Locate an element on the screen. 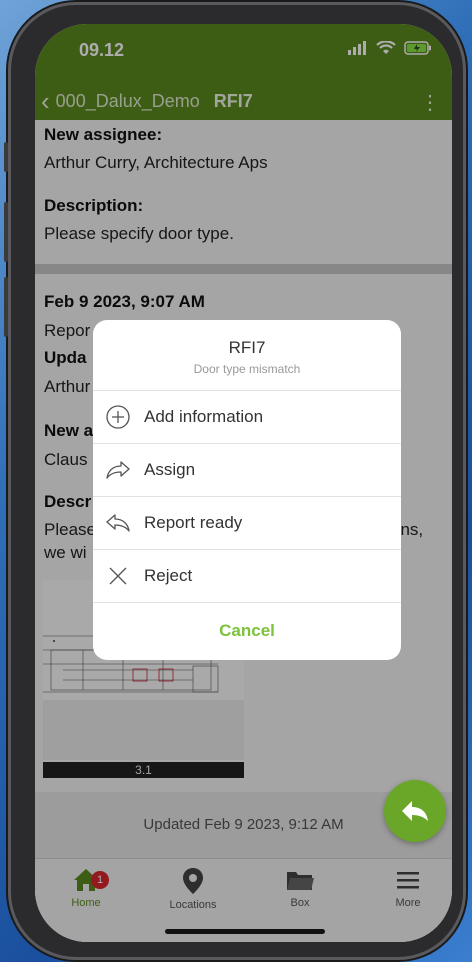 This screenshot has height=962, width=472. side-button is located at coordinates (6, 157).